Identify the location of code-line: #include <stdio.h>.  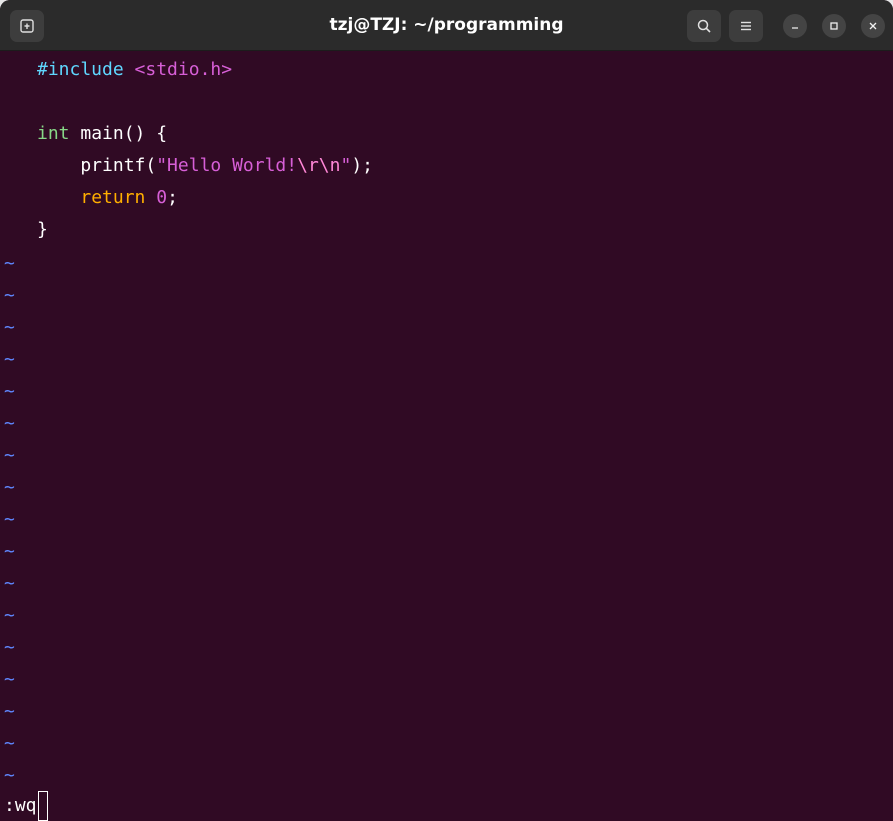
(134, 70).